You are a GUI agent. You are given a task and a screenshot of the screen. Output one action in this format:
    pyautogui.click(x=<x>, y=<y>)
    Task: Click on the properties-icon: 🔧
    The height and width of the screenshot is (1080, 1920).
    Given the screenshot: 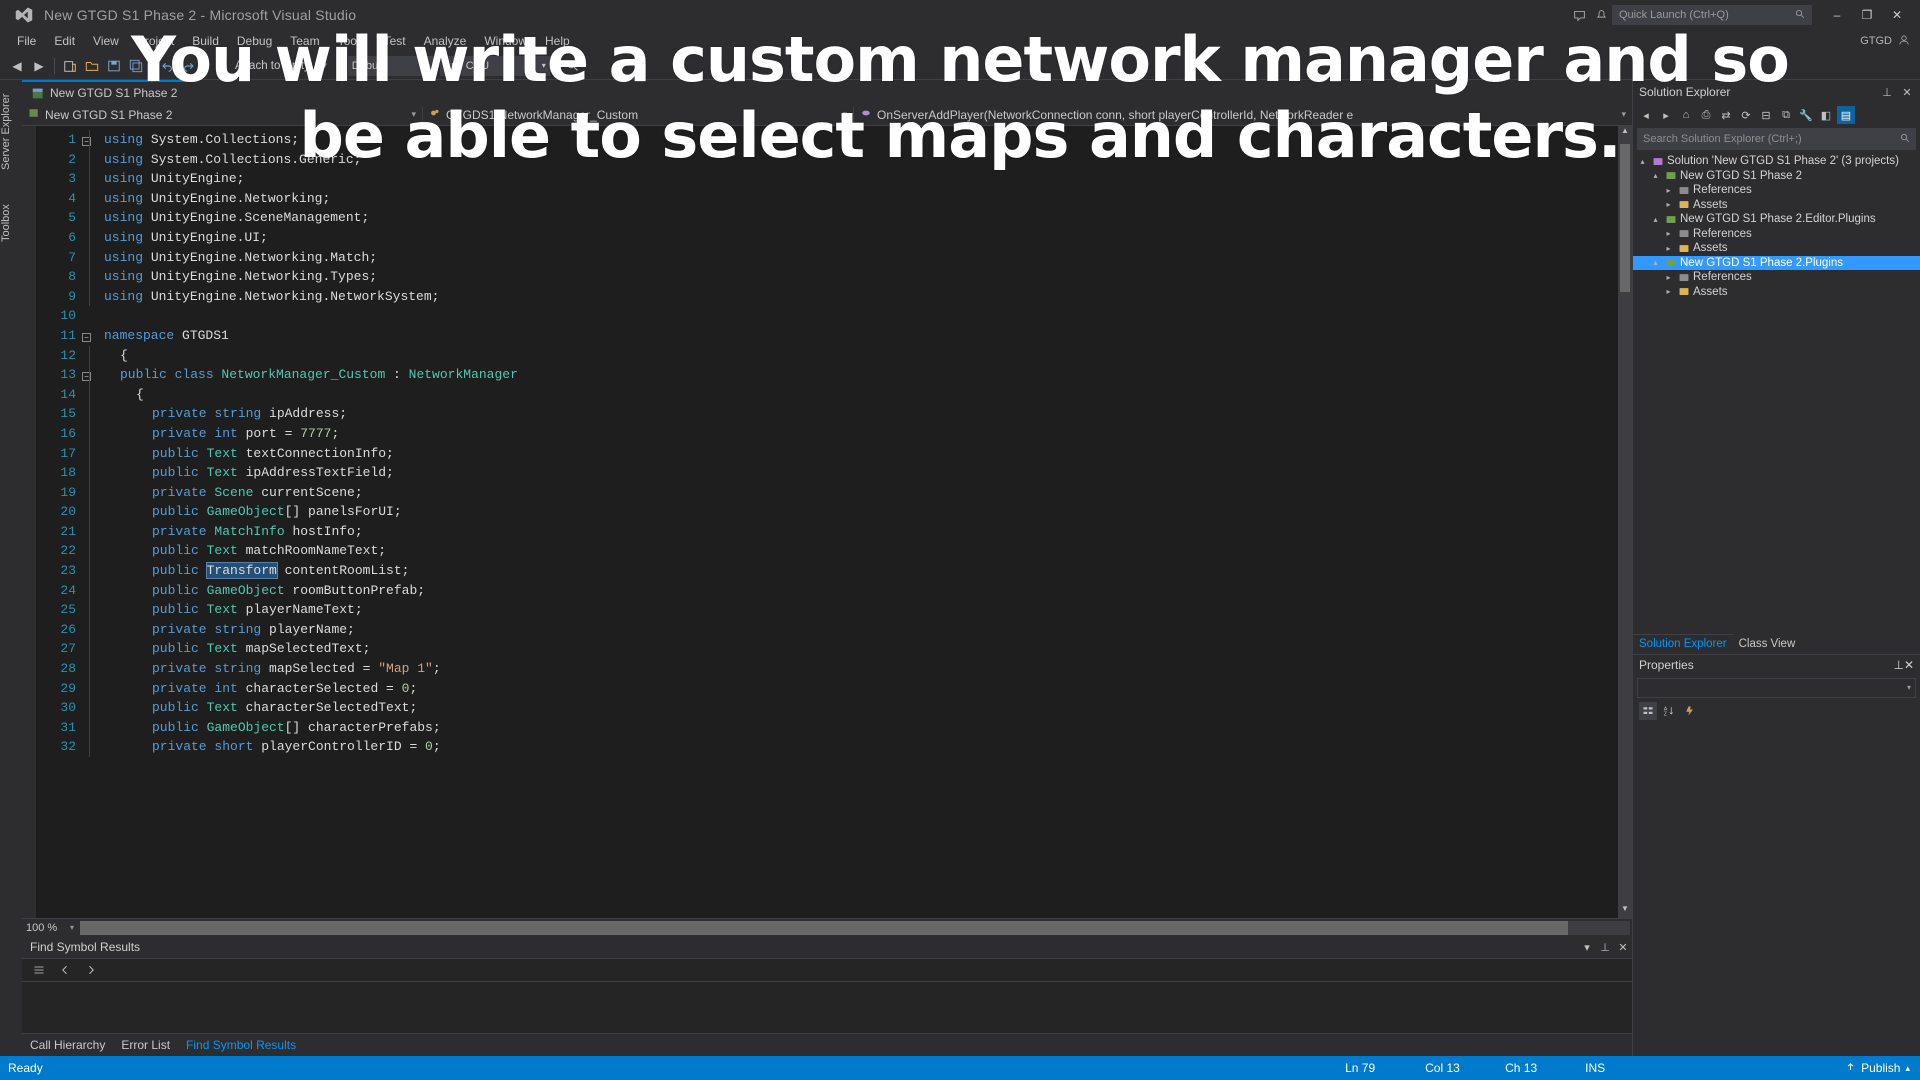 What is the action you would take?
    pyautogui.click(x=1806, y=115)
    